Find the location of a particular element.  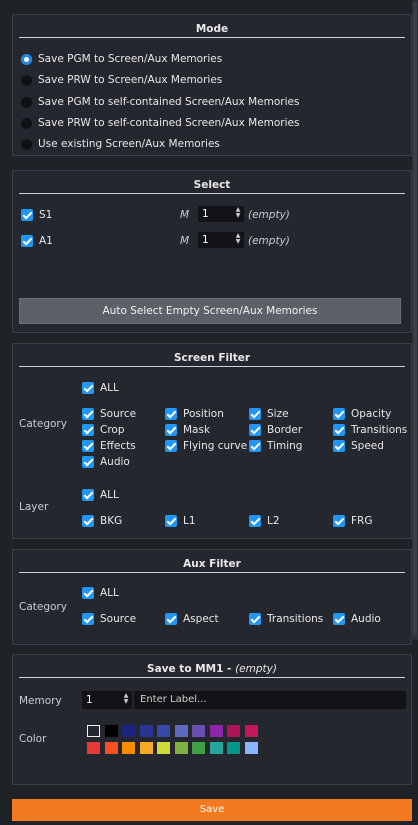

screen-category-border: Border is located at coordinates (275, 430).